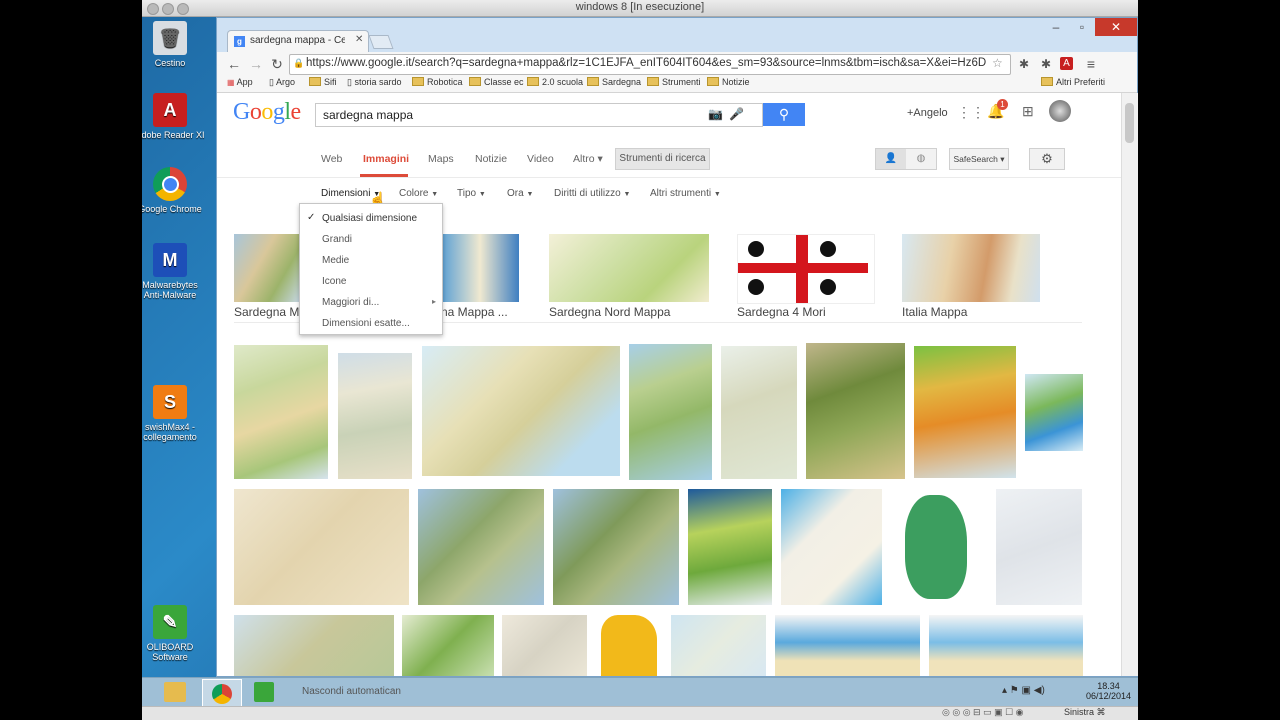  What do you see at coordinates (921, 159) in the screenshot?
I see `globe-icon: ◍` at bounding box center [921, 159].